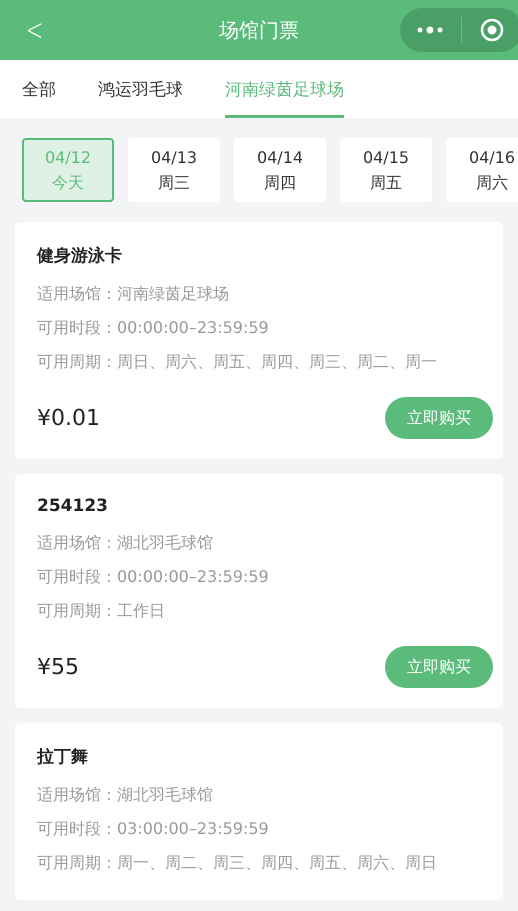 The image size is (518, 911). Describe the element at coordinates (193, 829) in the screenshot. I see `detail-value: 03:00:00–23:59:59` at that location.